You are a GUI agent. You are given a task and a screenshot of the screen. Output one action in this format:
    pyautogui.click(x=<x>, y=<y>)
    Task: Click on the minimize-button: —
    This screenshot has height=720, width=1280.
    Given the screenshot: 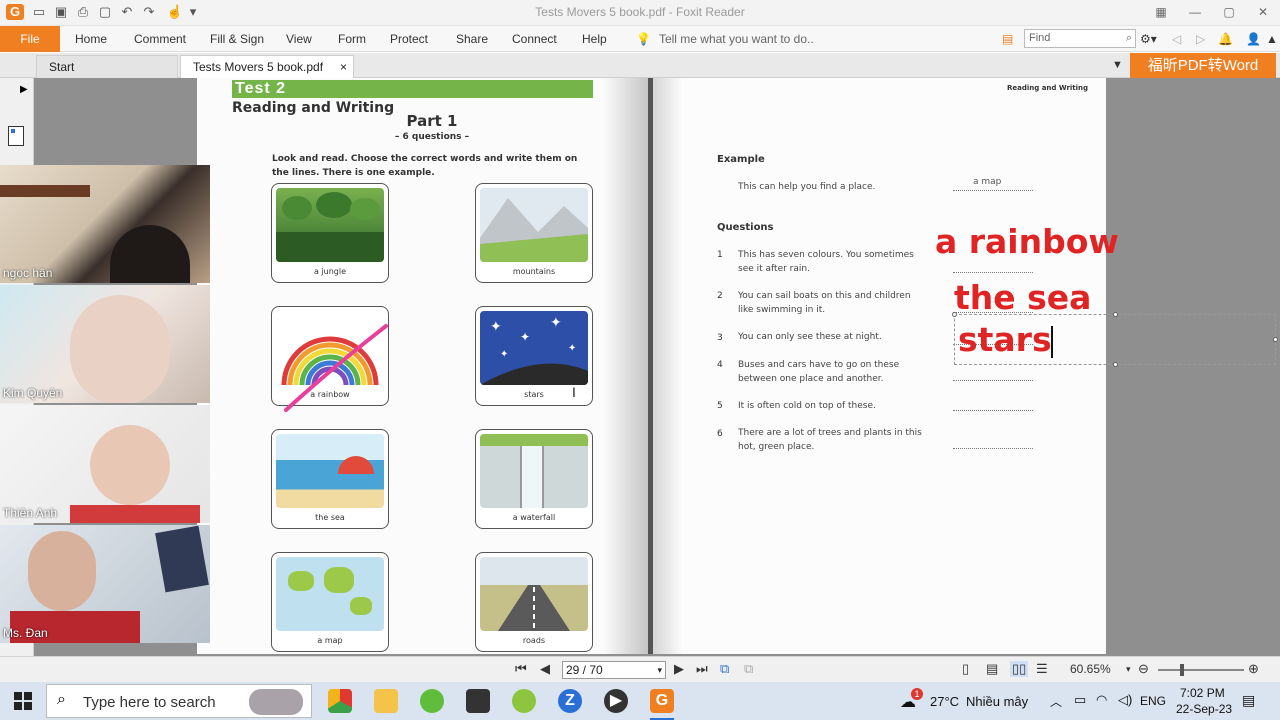 What is the action you would take?
    pyautogui.click(x=1195, y=12)
    